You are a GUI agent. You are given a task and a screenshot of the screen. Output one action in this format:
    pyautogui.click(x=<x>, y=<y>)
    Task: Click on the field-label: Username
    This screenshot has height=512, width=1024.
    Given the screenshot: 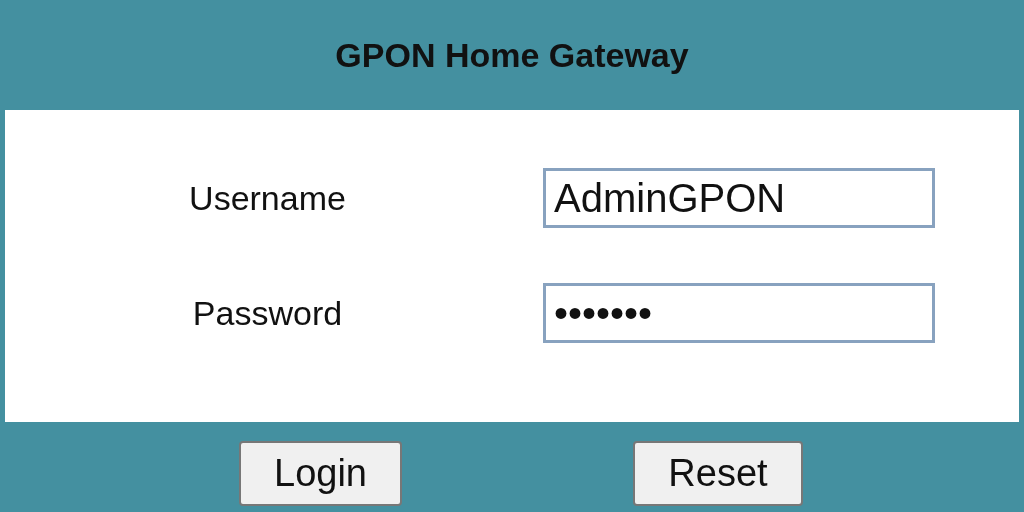 What is the action you would take?
    pyautogui.click(x=267, y=198)
    